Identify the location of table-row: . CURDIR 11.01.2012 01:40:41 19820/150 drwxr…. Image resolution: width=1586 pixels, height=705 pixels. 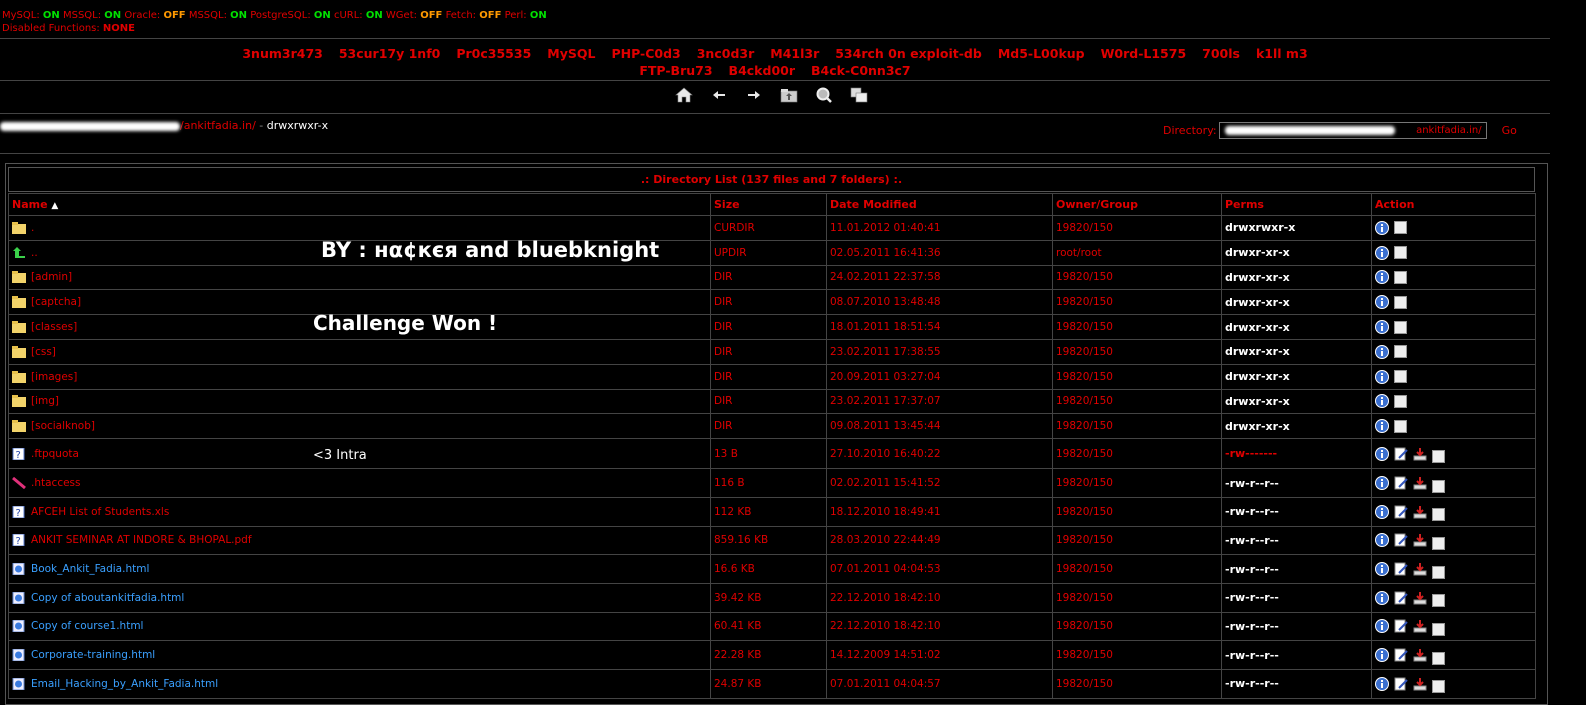
(772, 228).